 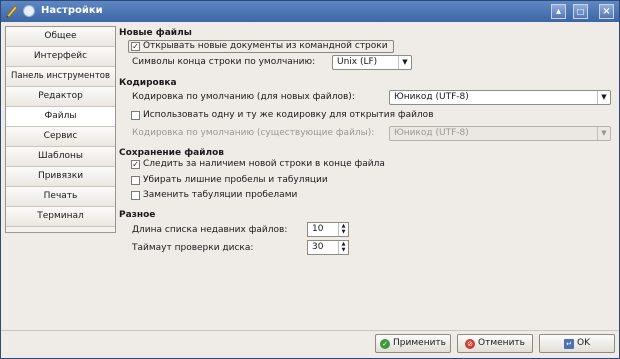 What do you see at coordinates (500, 133) in the screenshot?
I see `default-encoding-existing-select: Юникод (UTF-8) ▼` at bounding box center [500, 133].